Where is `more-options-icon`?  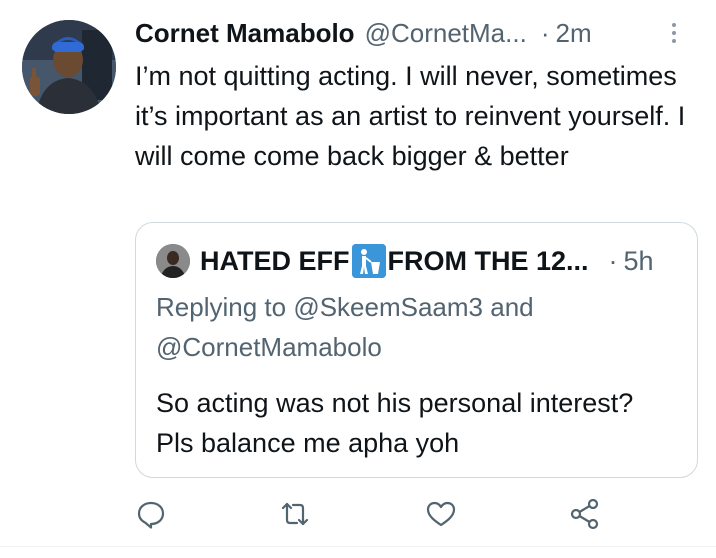
more-options-icon is located at coordinates (674, 33).